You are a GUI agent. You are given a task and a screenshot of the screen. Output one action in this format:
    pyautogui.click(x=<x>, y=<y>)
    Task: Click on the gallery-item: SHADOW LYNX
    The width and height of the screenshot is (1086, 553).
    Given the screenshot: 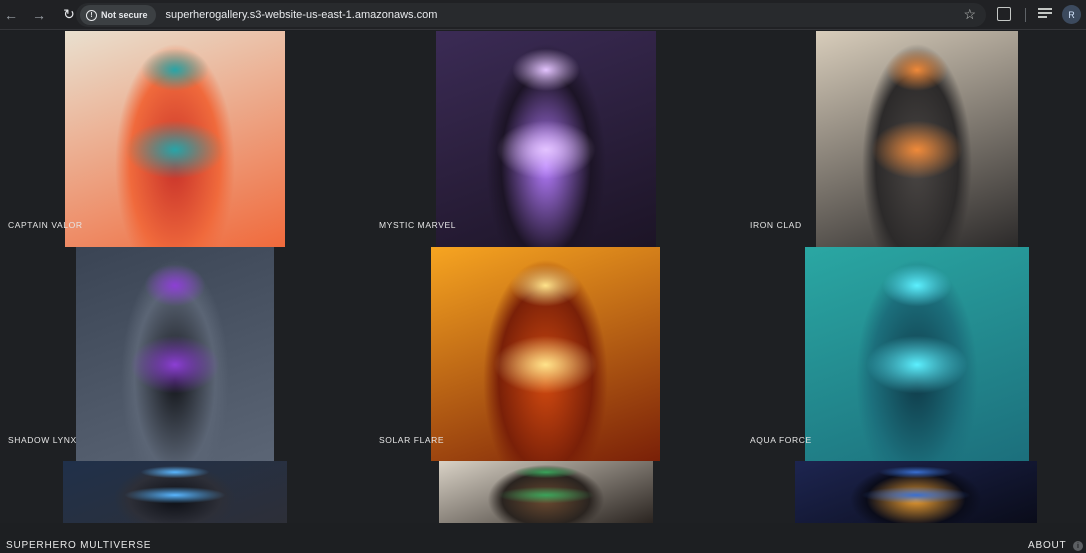 What is the action you would take?
    pyautogui.click(x=181, y=354)
    